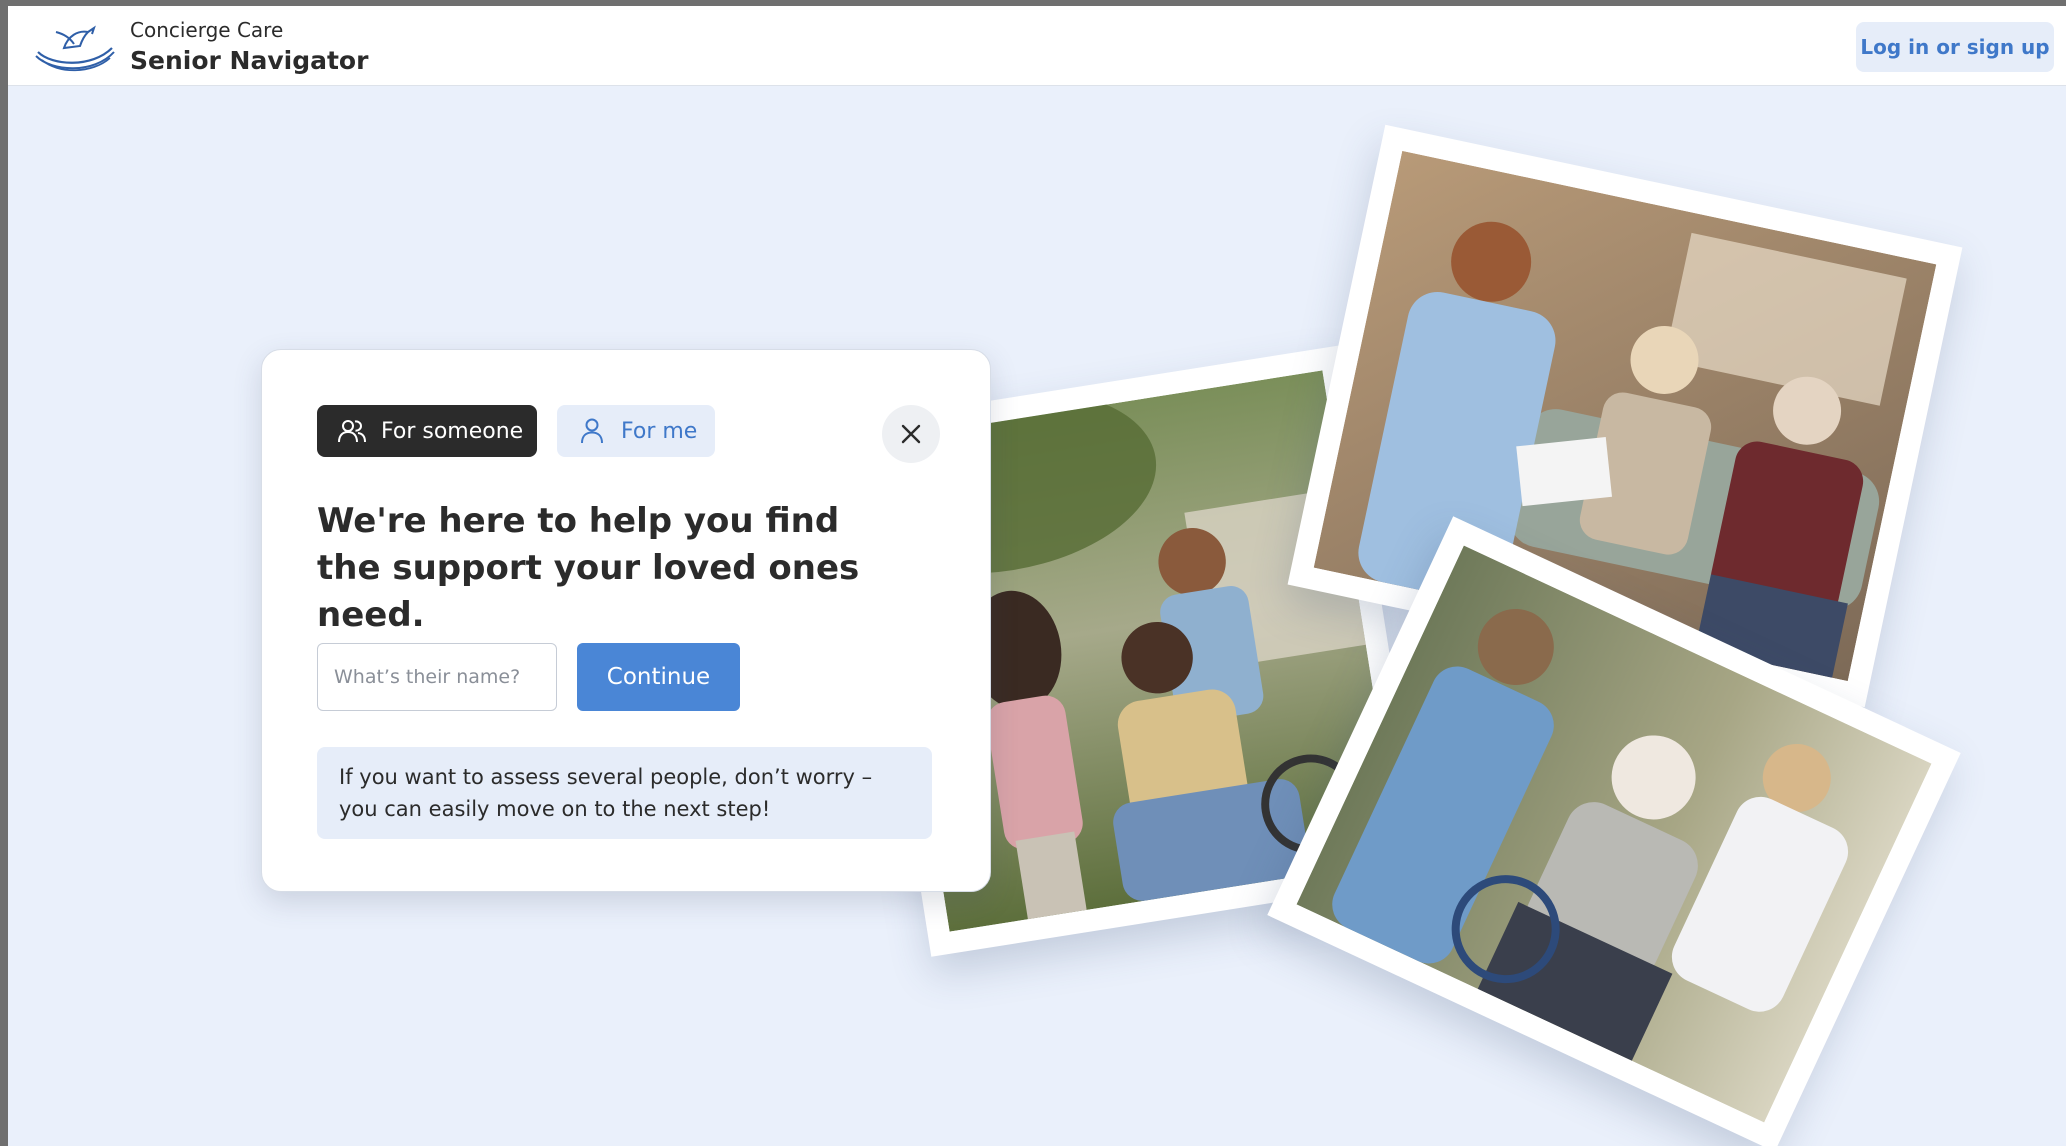 The width and height of the screenshot is (2066, 1146). I want to click on tab-for-me-label: For me, so click(659, 431).